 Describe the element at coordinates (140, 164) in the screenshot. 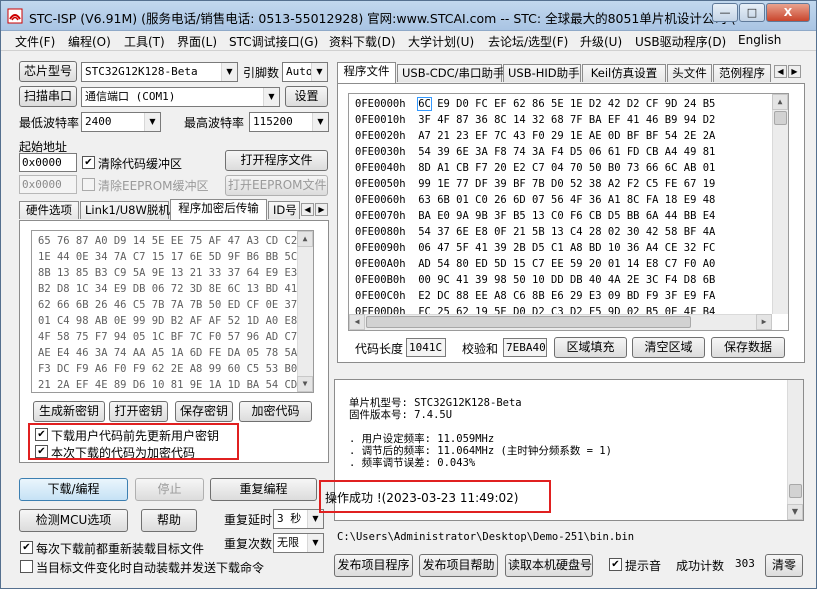

I see `clear-code-label: 清除代码缓冲区` at that location.